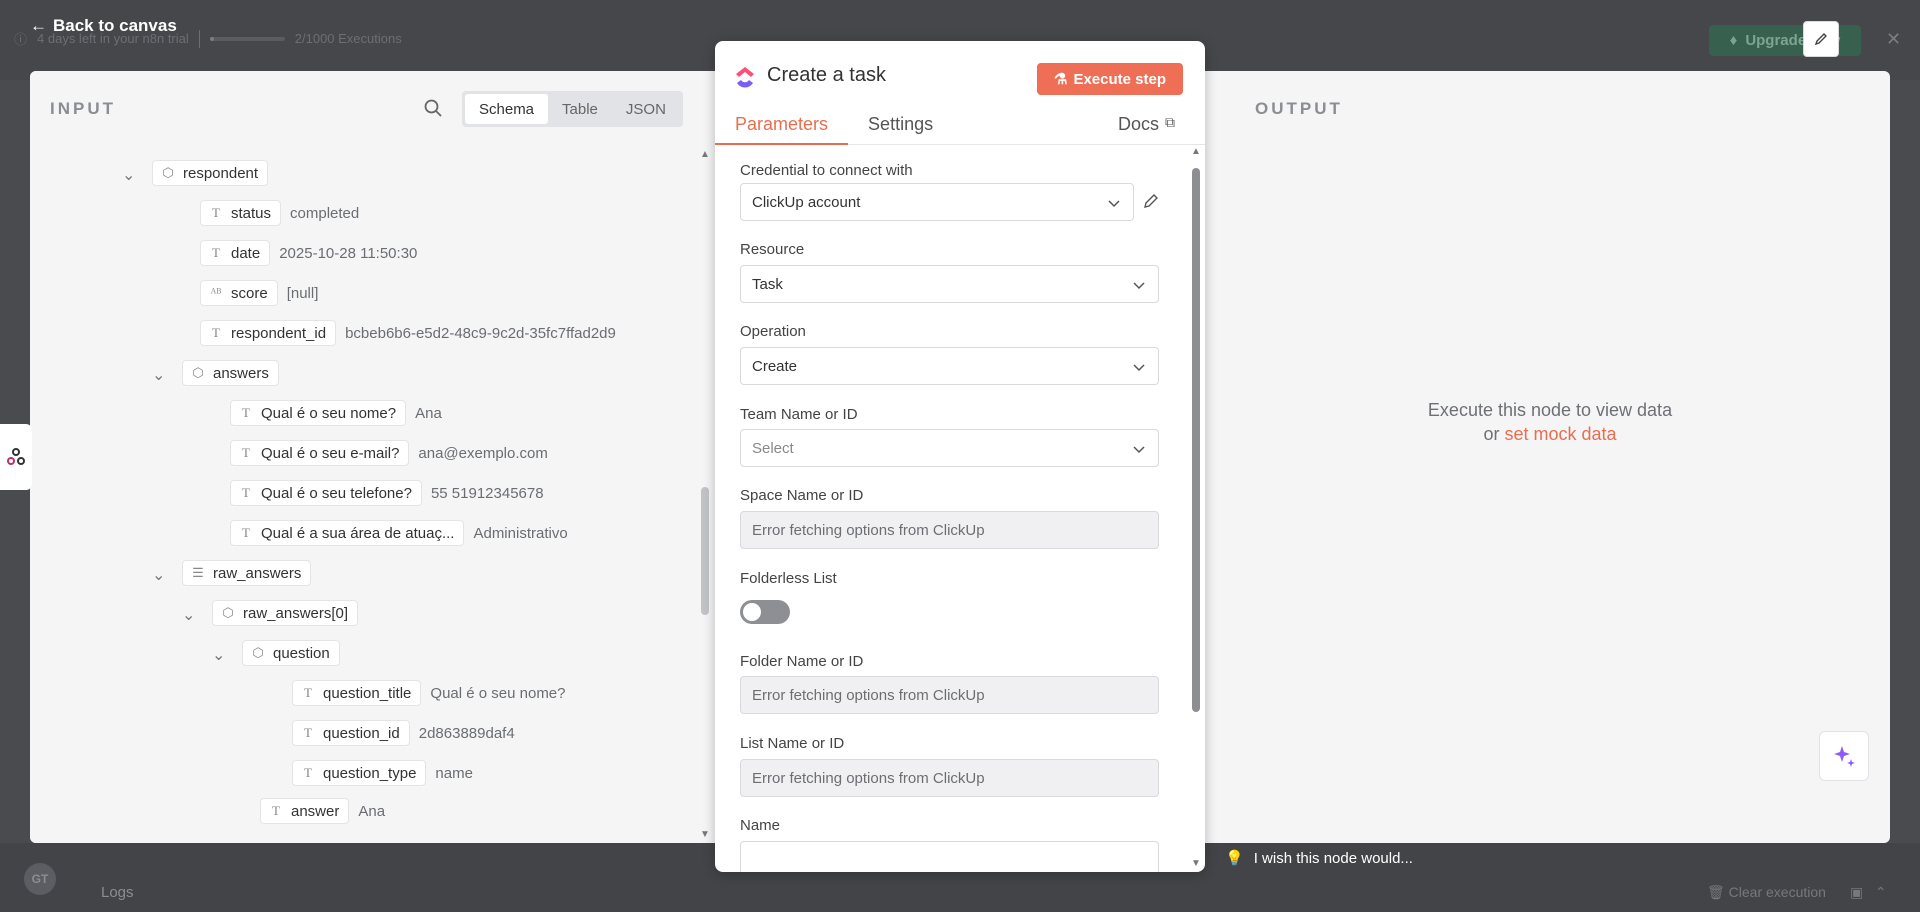 Image resolution: width=1920 pixels, height=912 pixels. What do you see at coordinates (826, 75) in the screenshot?
I see `node-title: Create a task` at bounding box center [826, 75].